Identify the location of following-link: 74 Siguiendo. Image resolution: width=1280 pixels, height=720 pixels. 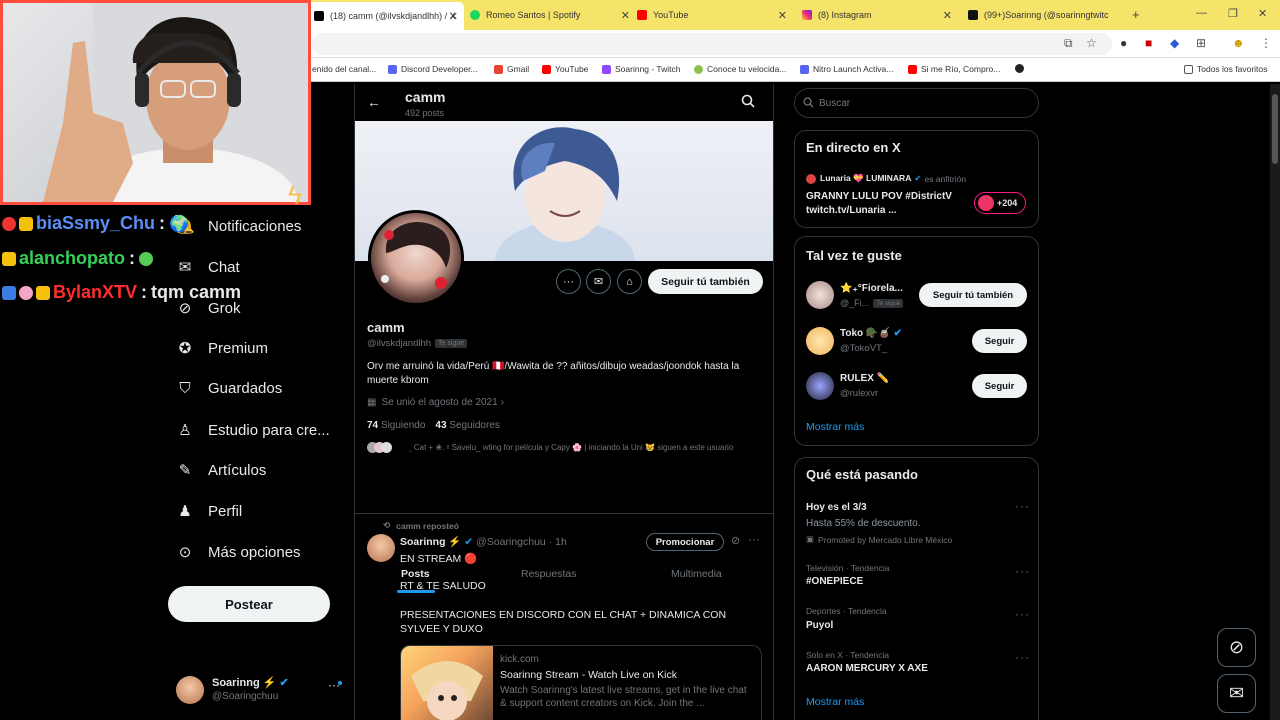
(396, 425).